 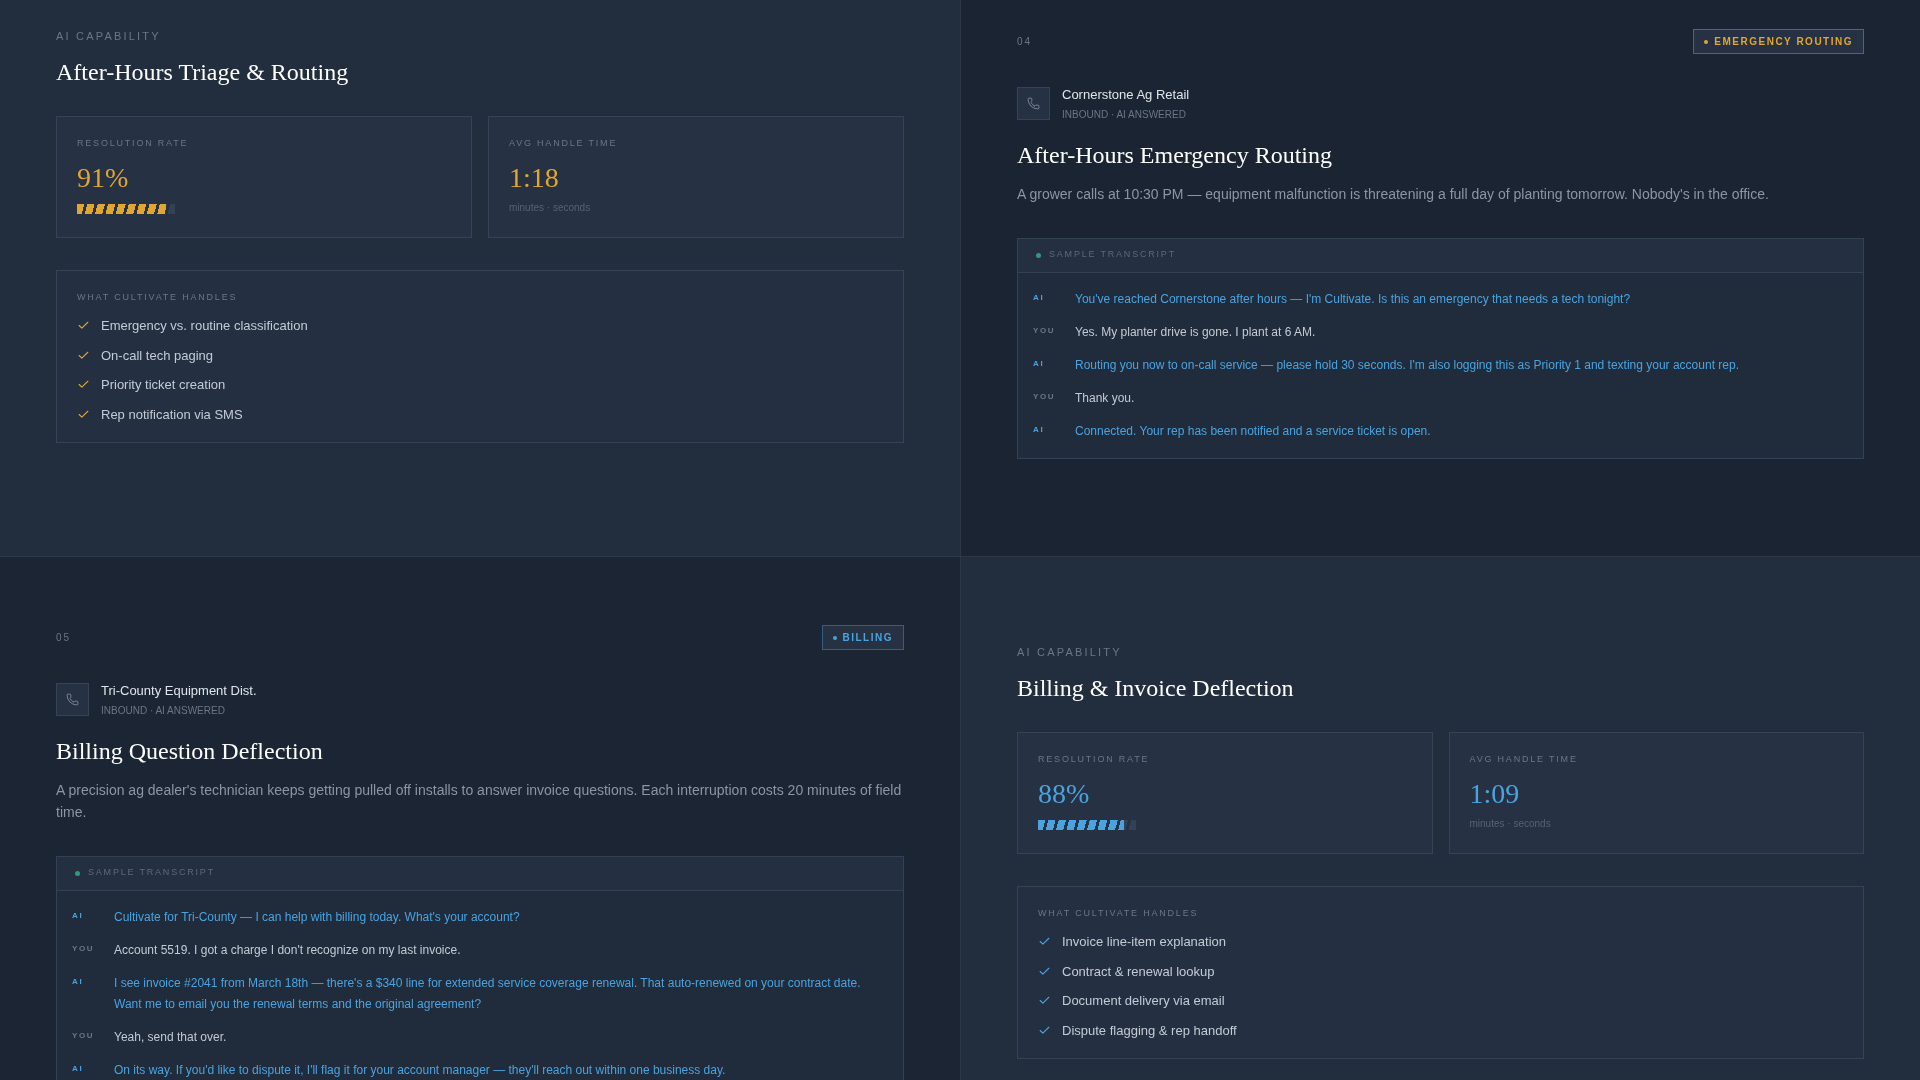 I want to click on scenario-number: 04, so click(x=1025, y=42).